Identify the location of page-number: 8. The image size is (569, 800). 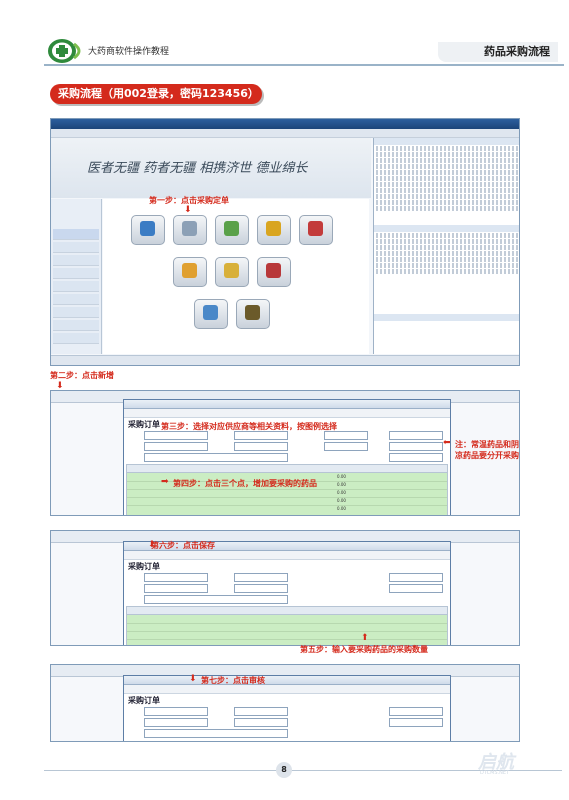
(284, 770).